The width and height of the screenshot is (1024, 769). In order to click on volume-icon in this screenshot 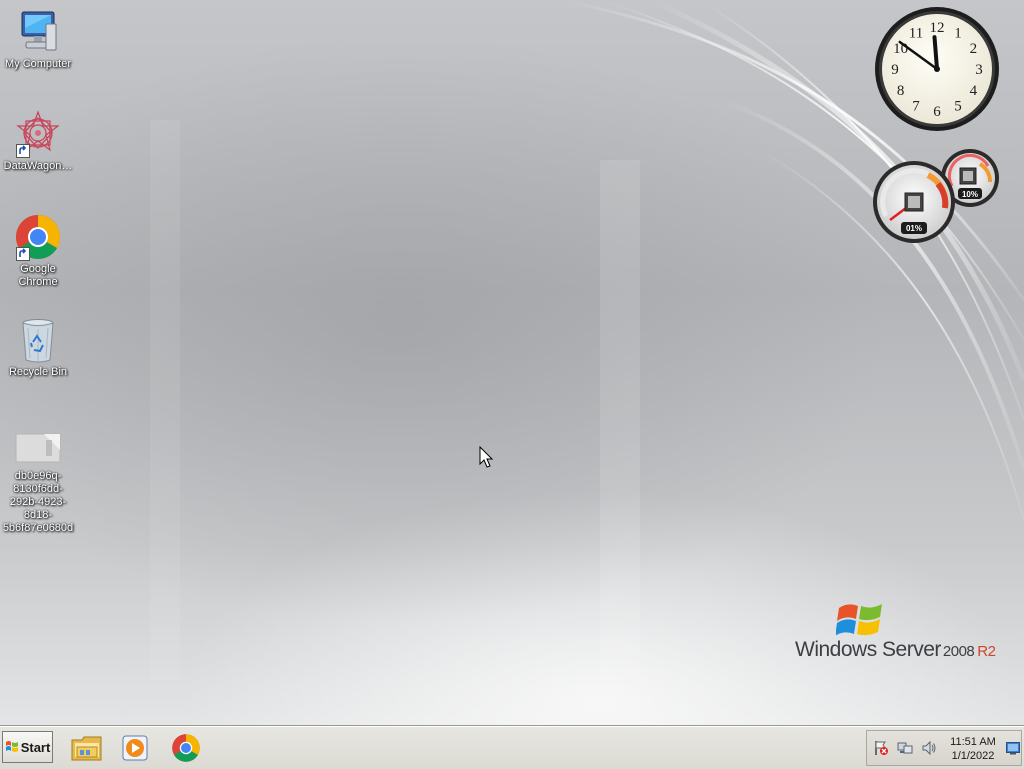, I will do `click(929, 748)`.